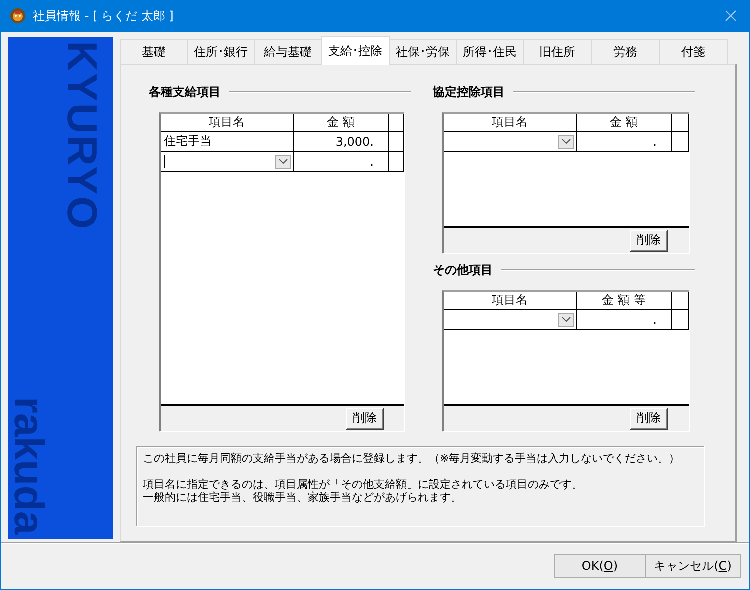  Describe the element at coordinates (624, 300) in the screenshot. I see `column-header: 金 額 等` at that location.